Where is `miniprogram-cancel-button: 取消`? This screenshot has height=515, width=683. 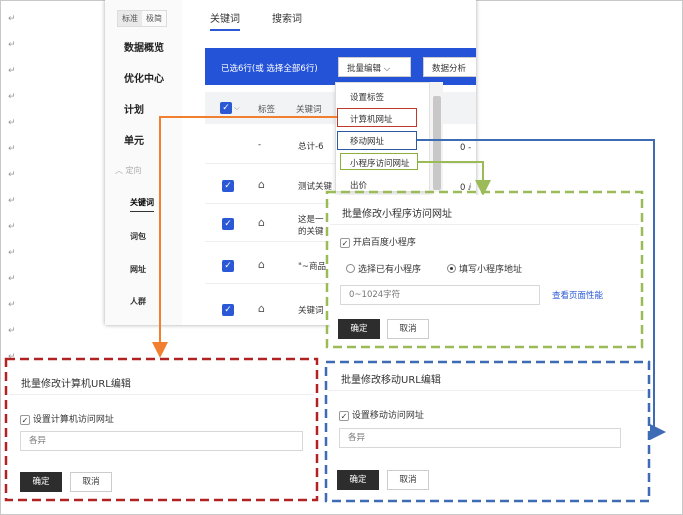
miniprogram-cancel-button: 取消 is located at coordinates (408, 329).